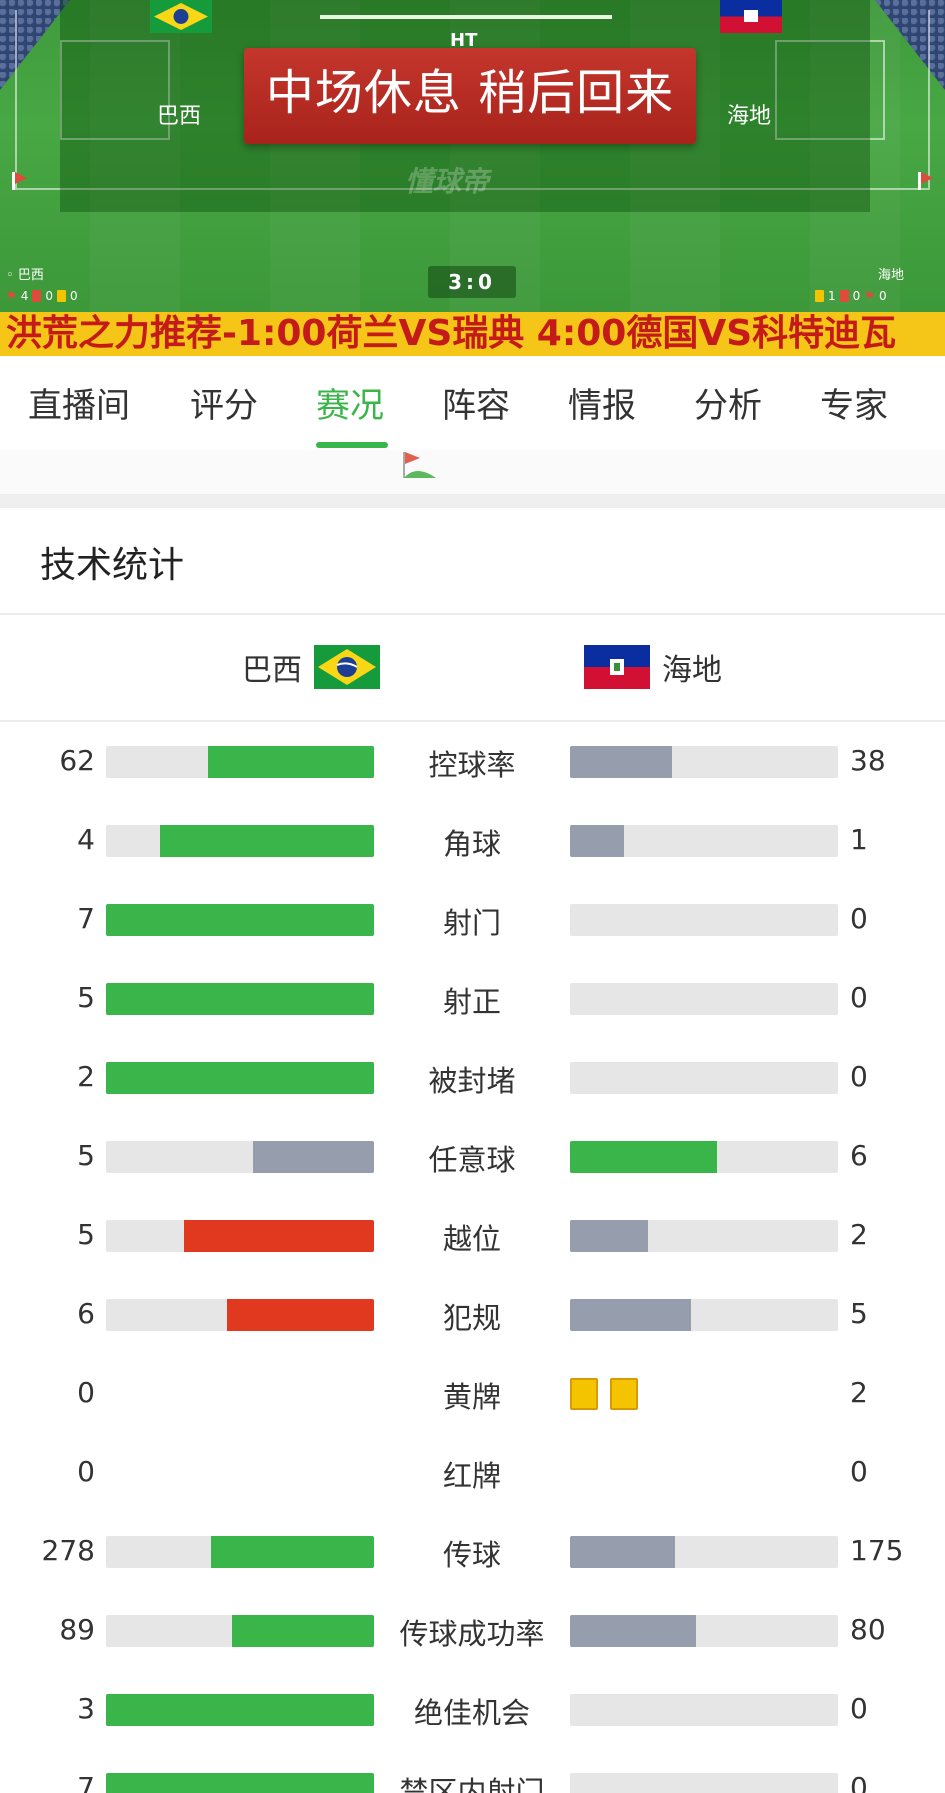  Describe the element at coordinates (472, 761) in the screenshot. I see `stat-row: 62 控球率 38` at that location.